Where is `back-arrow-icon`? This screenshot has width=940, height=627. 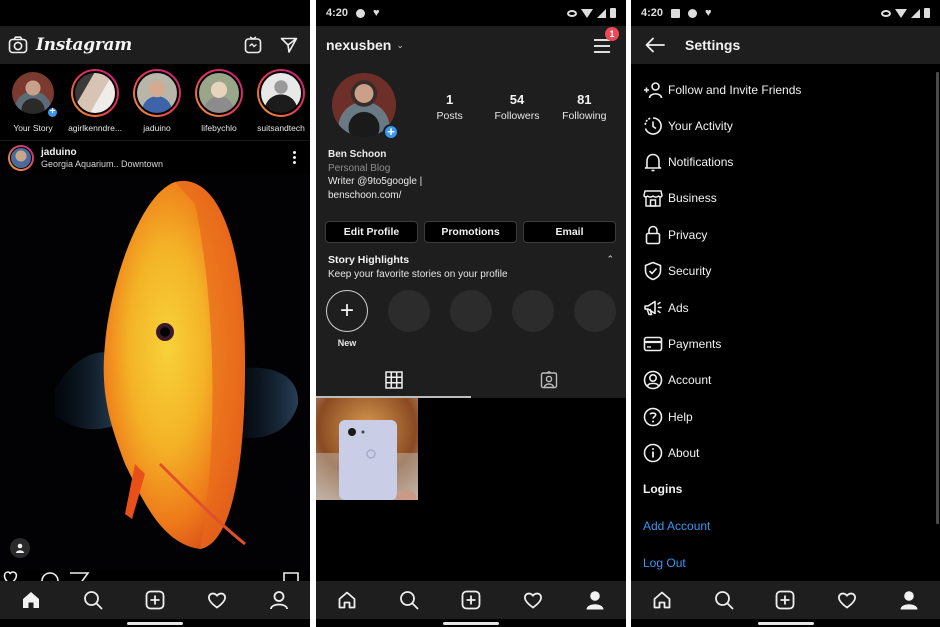 back-arrow-icon is located at coordinates (655, 45).